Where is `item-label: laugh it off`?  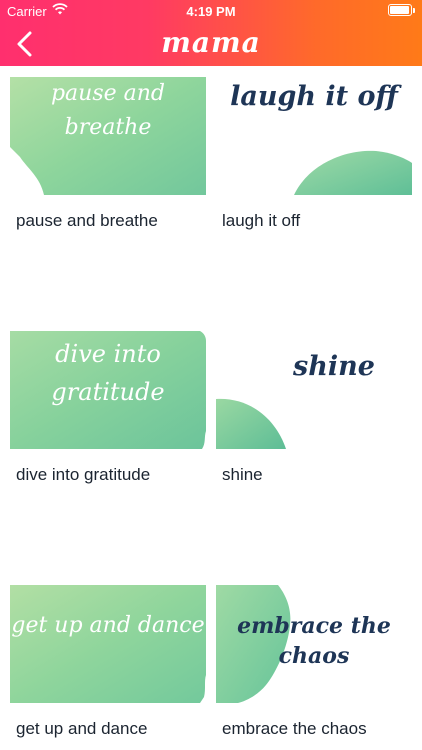
item-label: laugh it off is located at coordinates (261, 220).